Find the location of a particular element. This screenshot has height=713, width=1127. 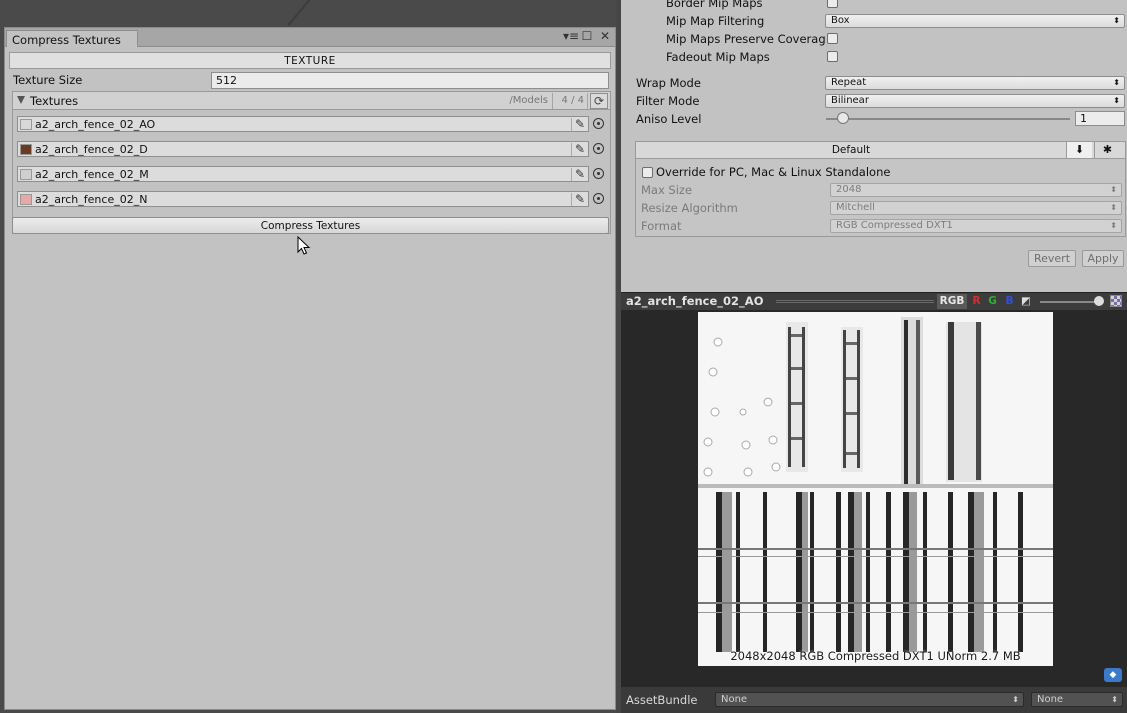

texture-object-field: a2_arch_fence_02_D ✎ is located at coordinates (303, 149).